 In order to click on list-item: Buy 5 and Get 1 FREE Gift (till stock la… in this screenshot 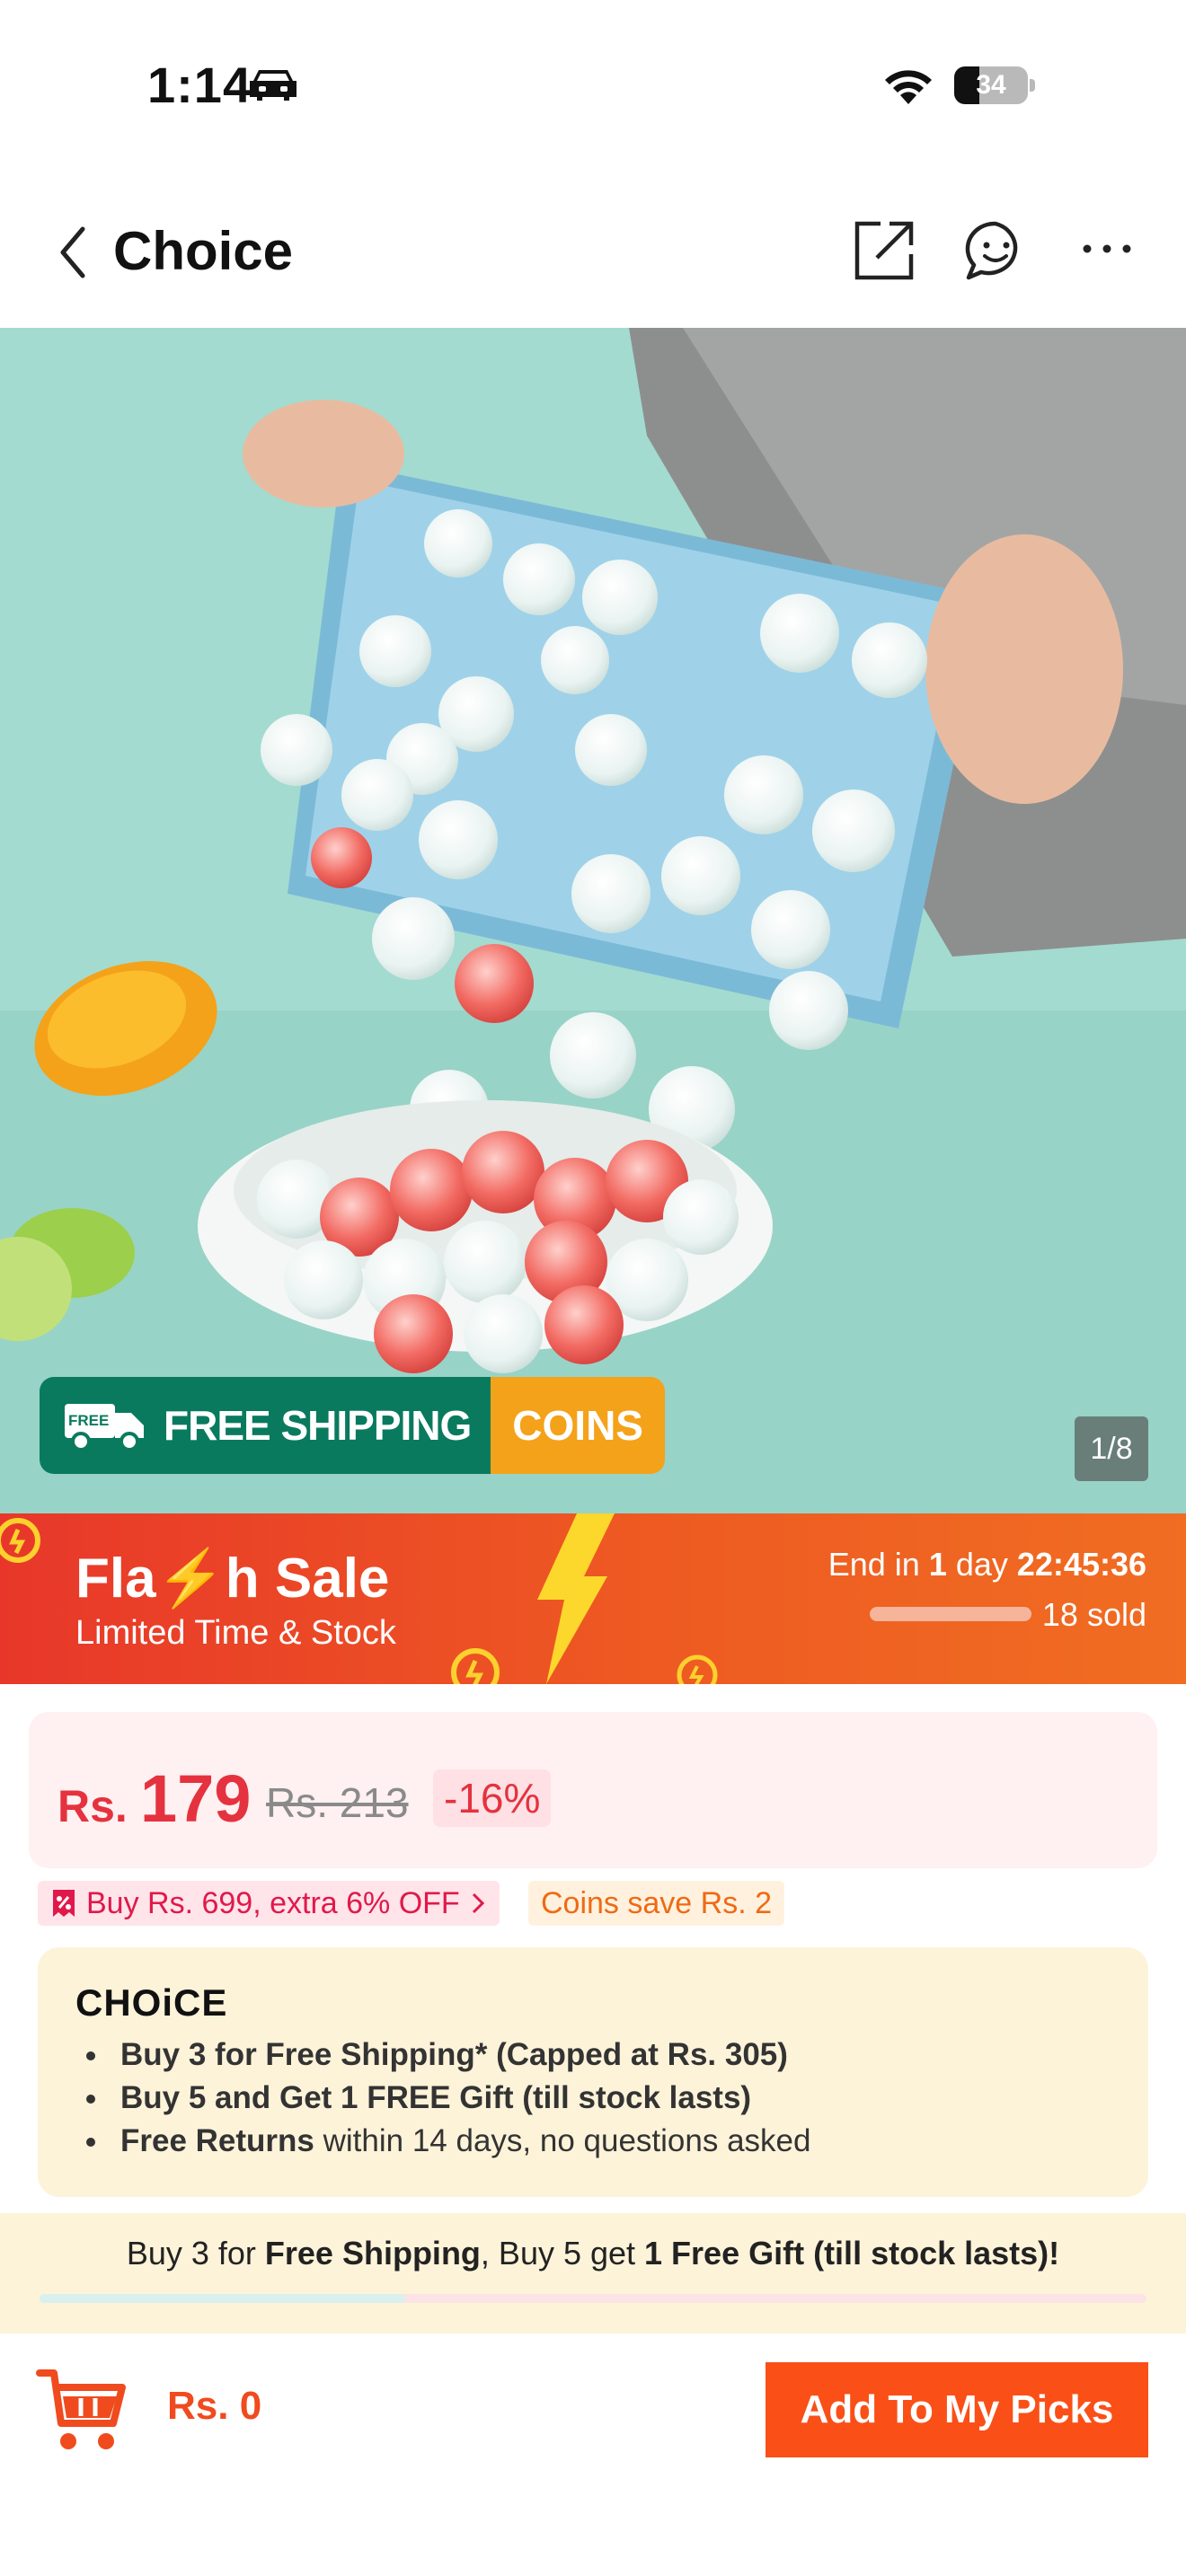, I will do `click(443, 2098)`.